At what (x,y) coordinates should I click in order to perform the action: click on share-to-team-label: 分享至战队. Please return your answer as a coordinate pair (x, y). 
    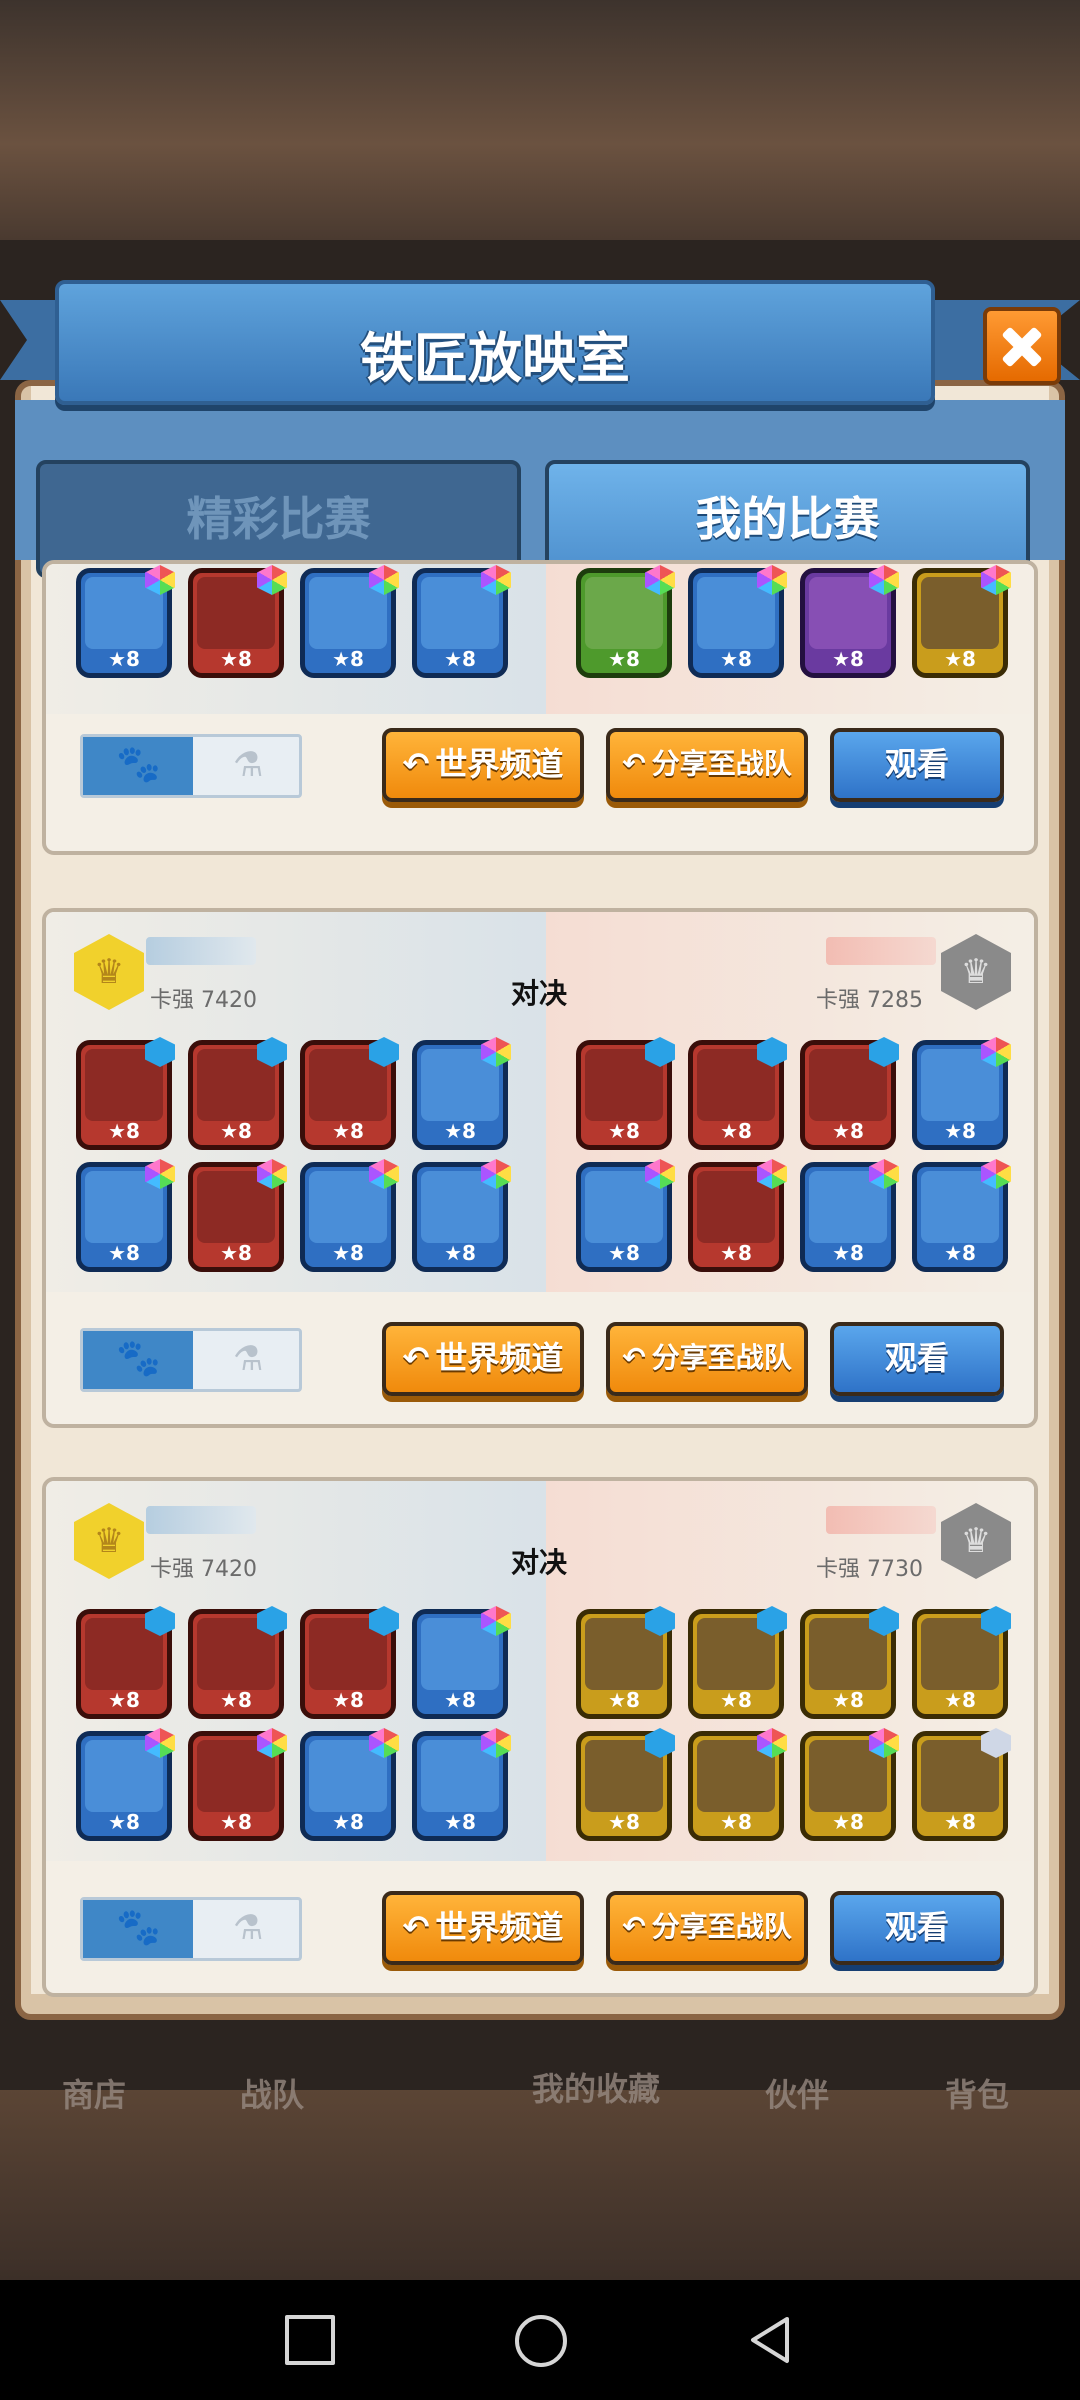
    Looking at the image, I should click on (721, 1357).